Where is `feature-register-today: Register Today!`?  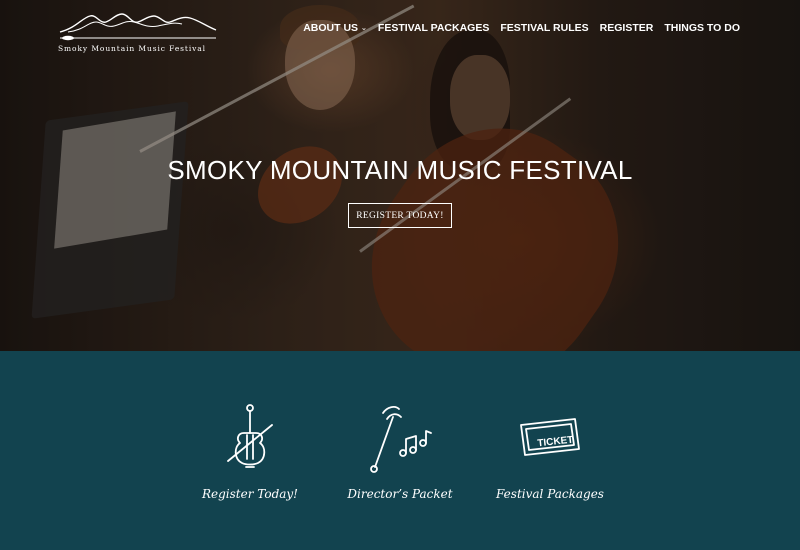 feature-register-today: Register Today! is located at coordinates (250, 452).